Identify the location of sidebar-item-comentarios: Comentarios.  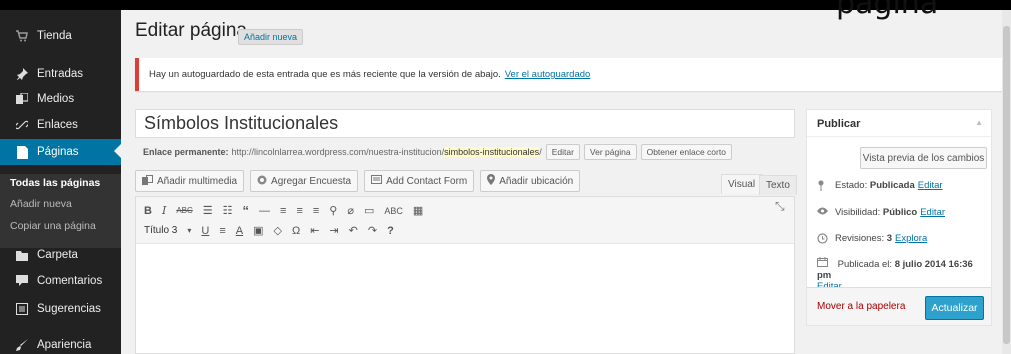
(60, 281).